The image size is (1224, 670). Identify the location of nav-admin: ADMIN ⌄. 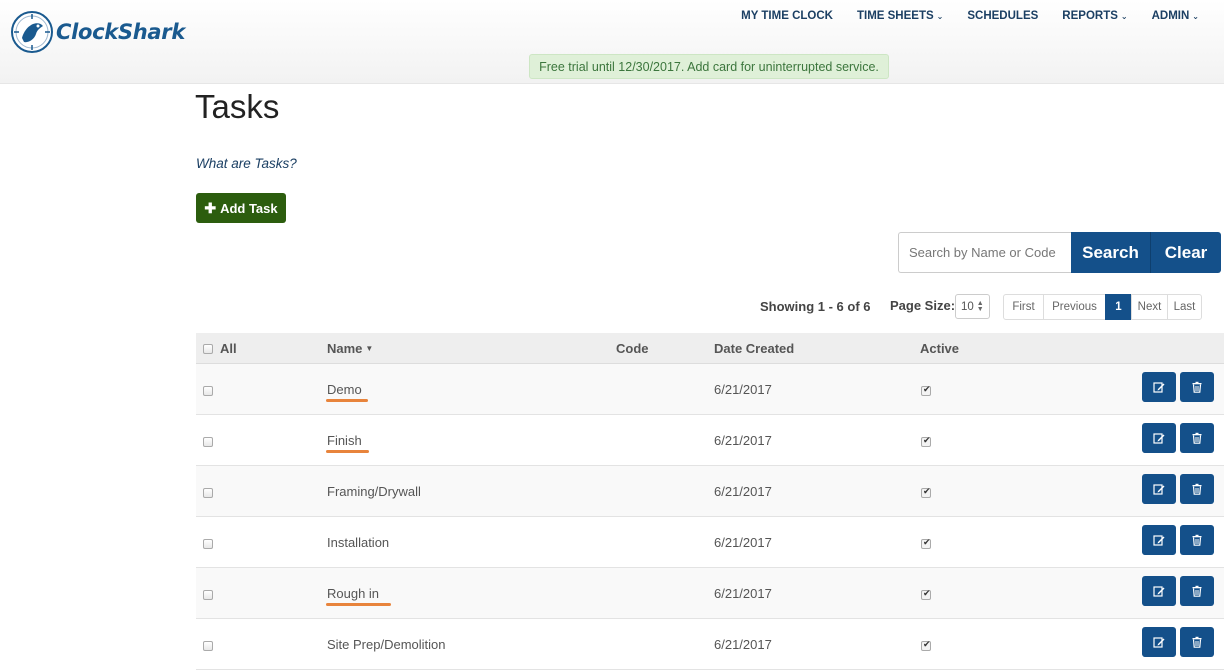
(1175, 16).